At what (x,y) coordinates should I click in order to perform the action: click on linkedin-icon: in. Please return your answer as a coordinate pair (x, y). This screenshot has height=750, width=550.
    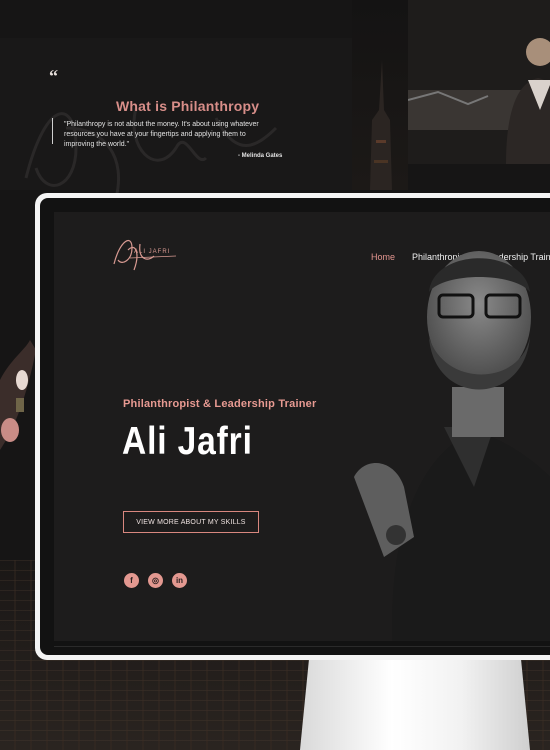
    Looking at the image, I should click on (179, 580).